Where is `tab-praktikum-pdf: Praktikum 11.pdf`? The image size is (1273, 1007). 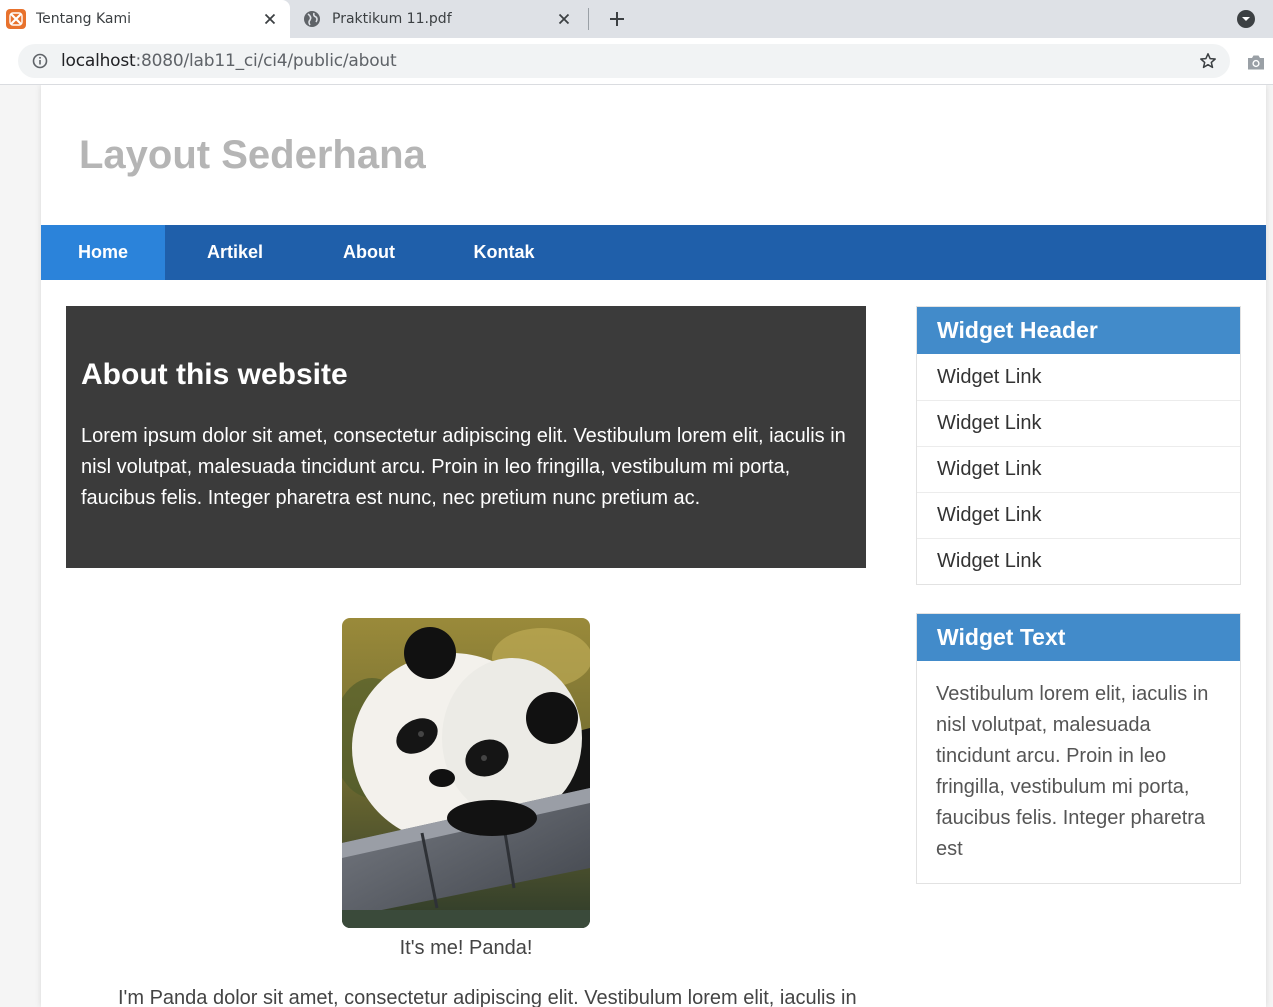 tab-praktikum-pdf: Praktikum 11.pdf is located at coordinates (440, 19).